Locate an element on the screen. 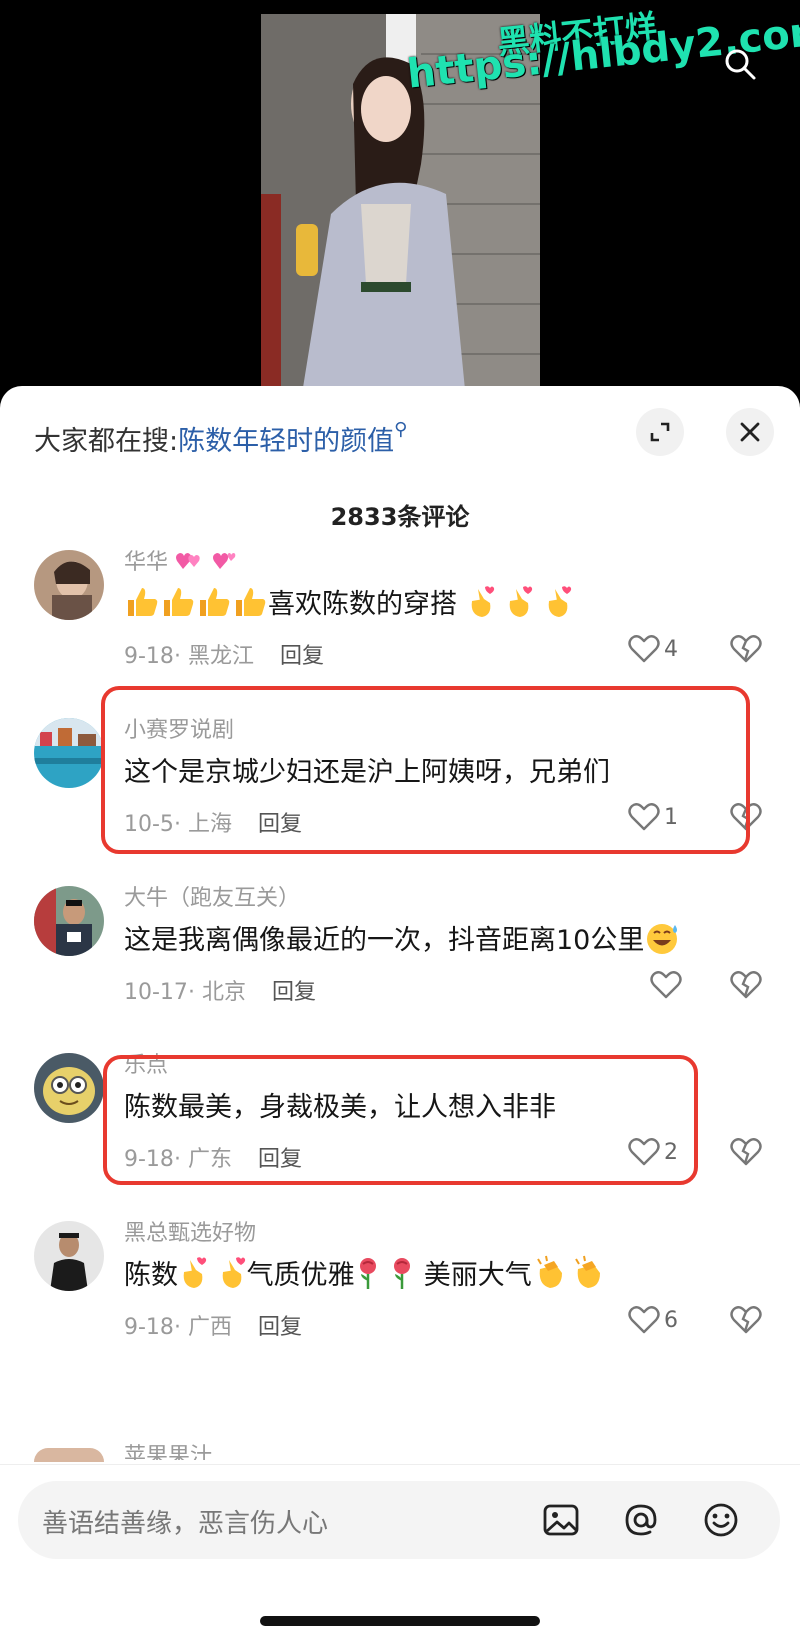 This screenshot has width=800, height=1652. comment-count-number: 2833 is located at coordinates (364, 517).